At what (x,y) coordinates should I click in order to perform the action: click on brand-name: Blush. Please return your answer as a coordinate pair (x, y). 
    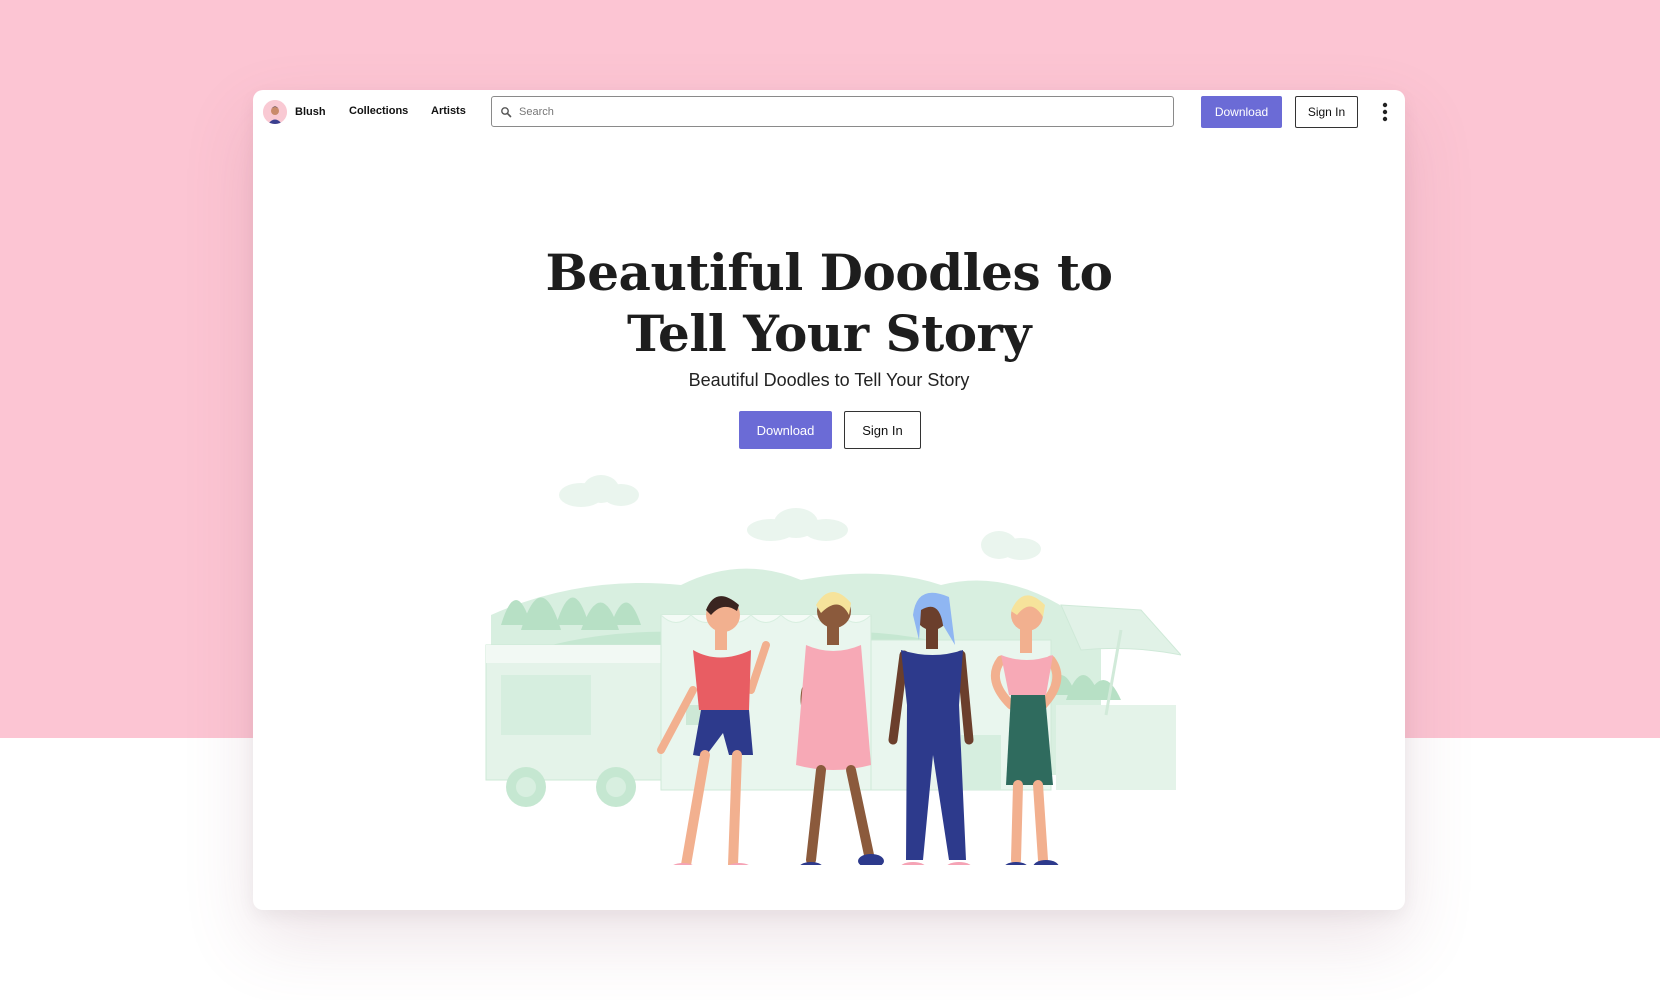
    Looking at the image, I should click on (310, 112).